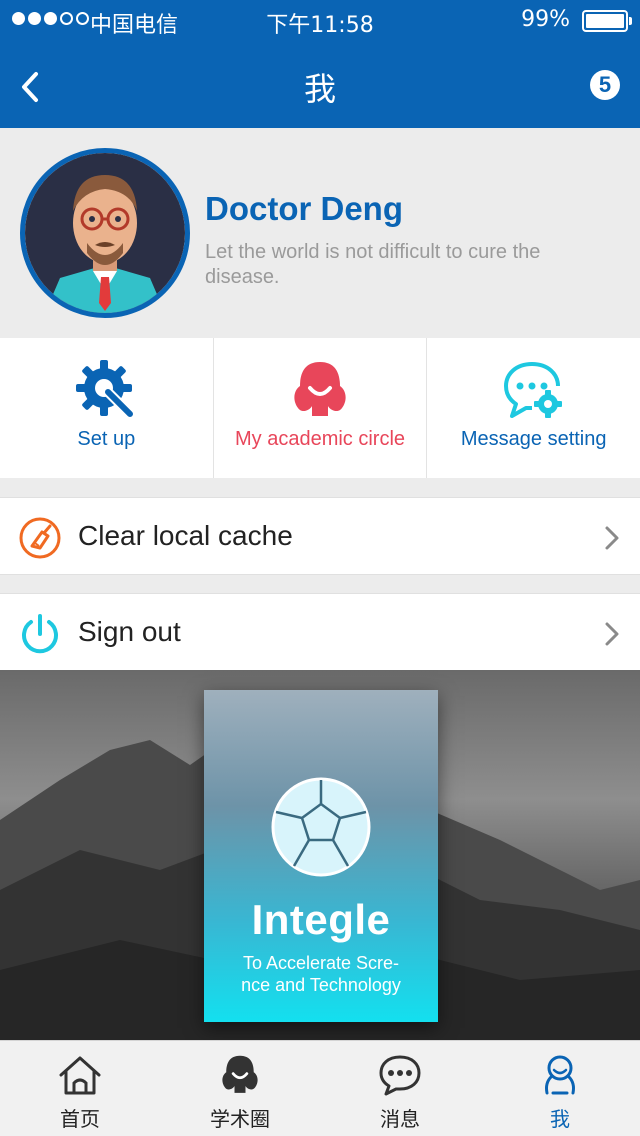  I want to click on tab-me-label: 我, so click(560, 1119).